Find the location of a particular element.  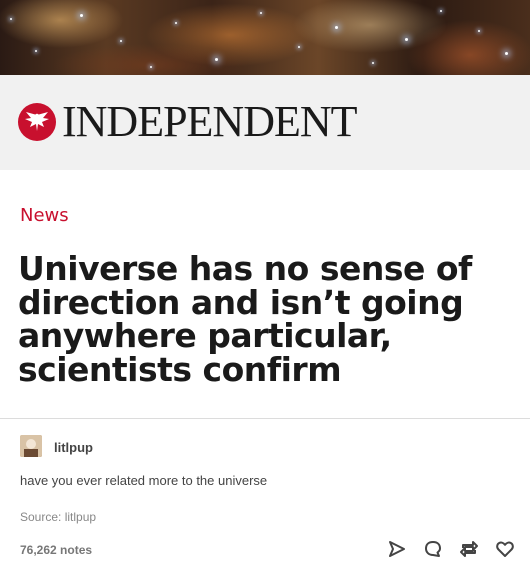

reply-icon is located at coordinates (433, 549).